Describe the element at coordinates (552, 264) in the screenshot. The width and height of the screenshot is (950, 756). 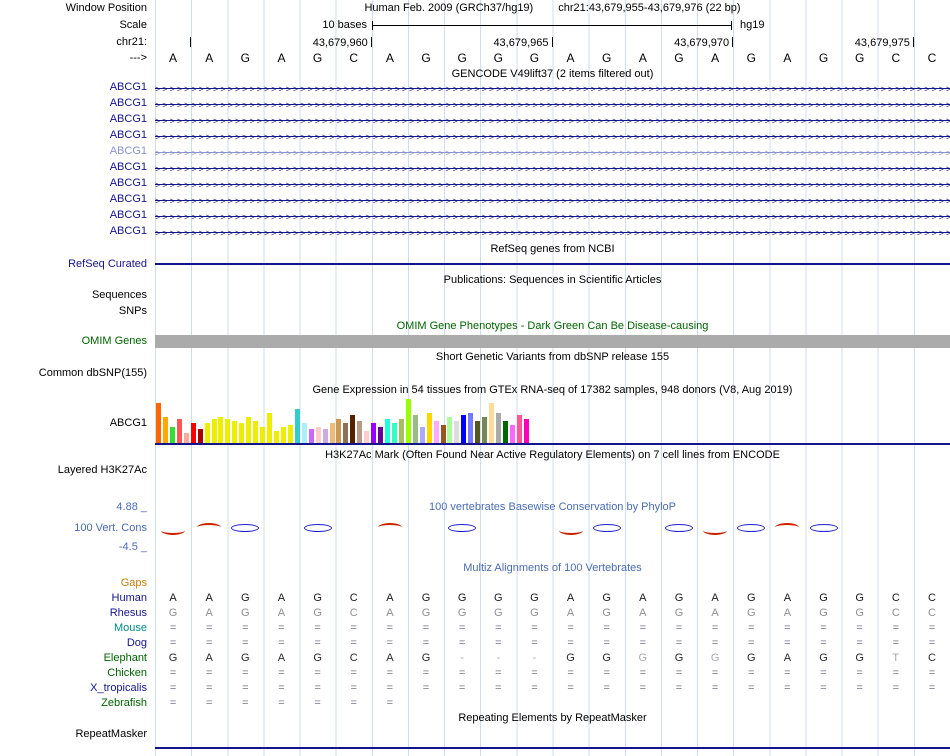
I see `refseq-gene-line` at that location.